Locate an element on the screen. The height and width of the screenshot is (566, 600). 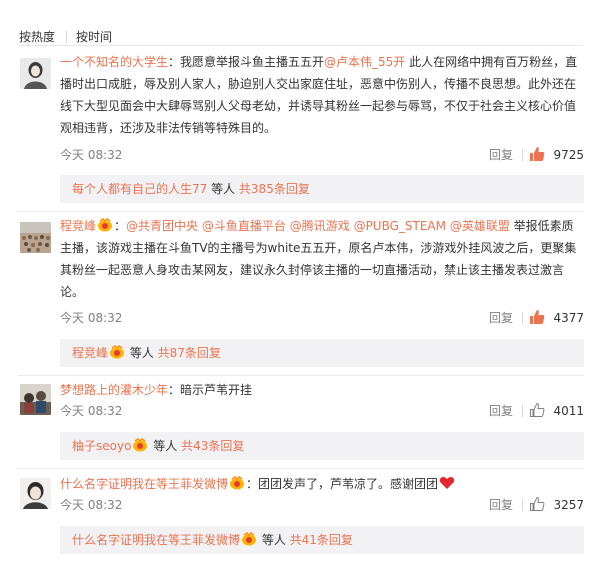
comment-user-name: 什么名字证明我在等王菲发微博 is located at coordinates (144, 484).